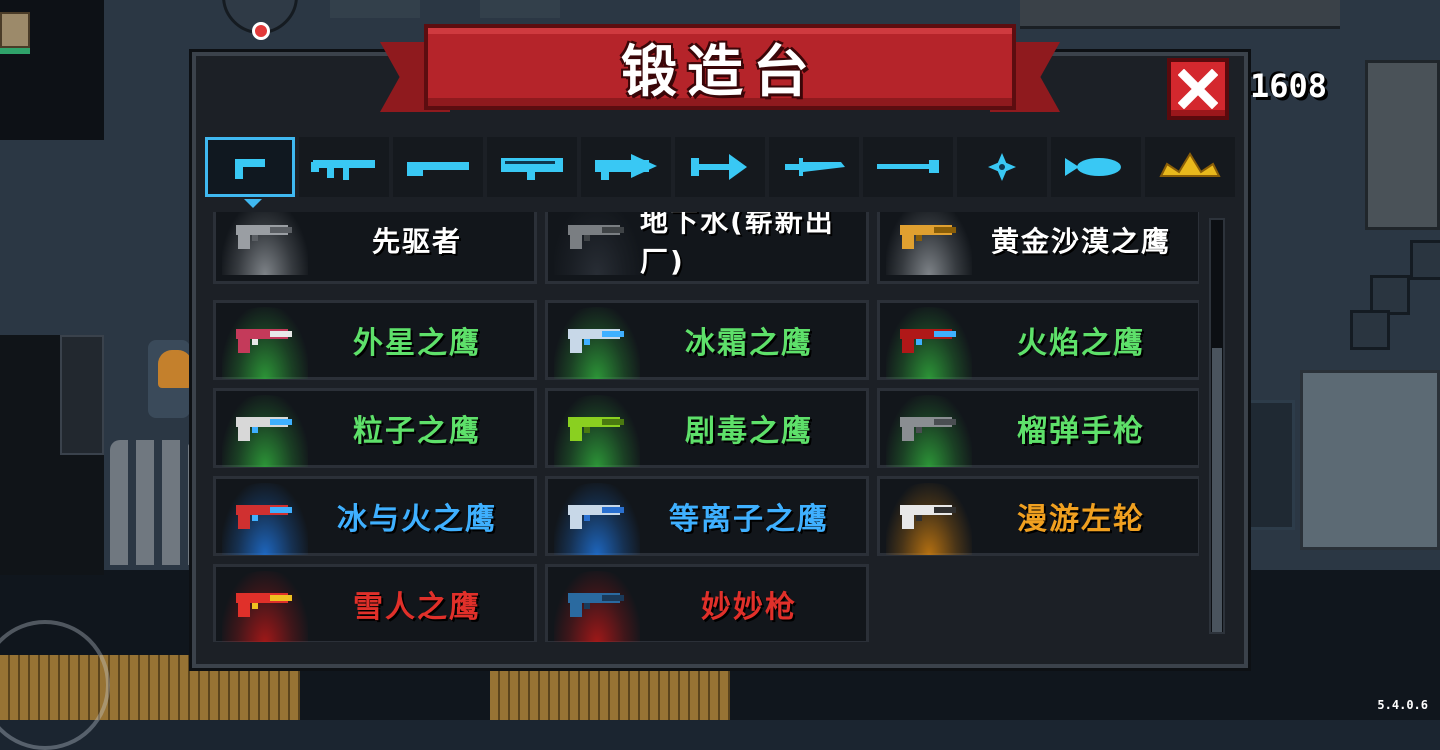 This screenshot has width=1440, height=750. I want to click on tab-throwing, so click(1002, 167).